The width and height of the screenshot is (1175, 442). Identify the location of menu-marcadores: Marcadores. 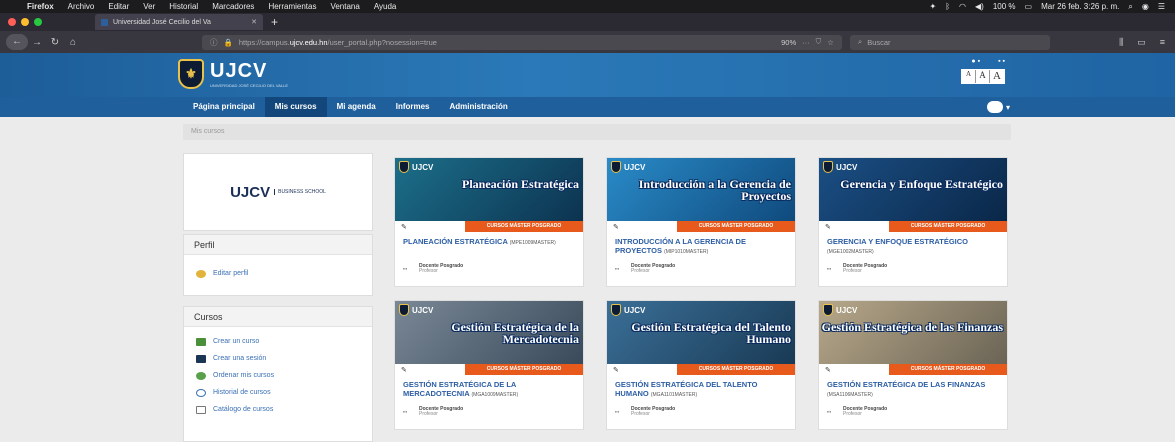
(233, 6).